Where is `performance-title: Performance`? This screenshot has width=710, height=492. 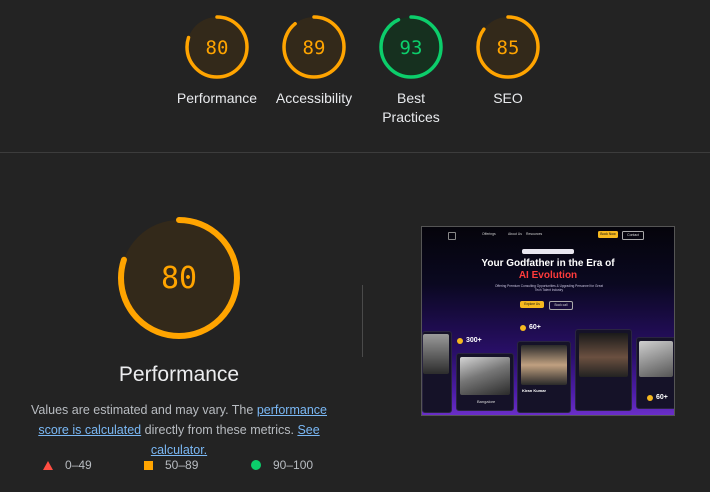 performance-title: Performance is located at coordinates (179, 374).